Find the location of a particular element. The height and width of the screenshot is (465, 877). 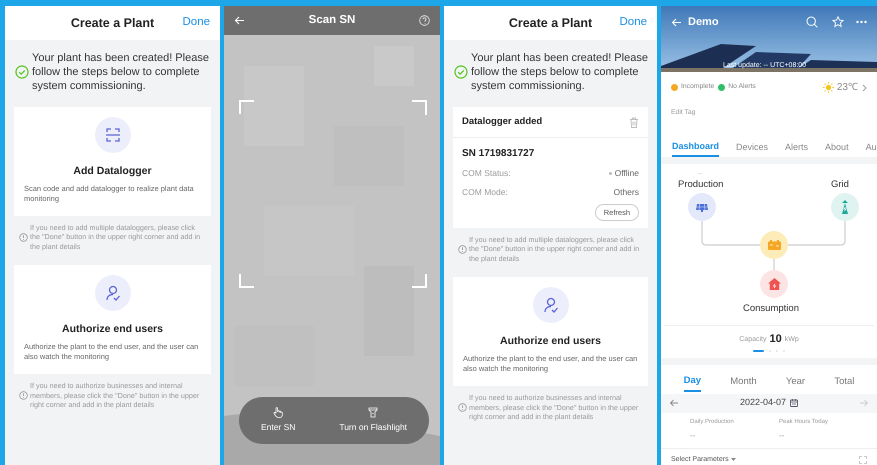

tab: Devices is located at coordinates (752, 147).